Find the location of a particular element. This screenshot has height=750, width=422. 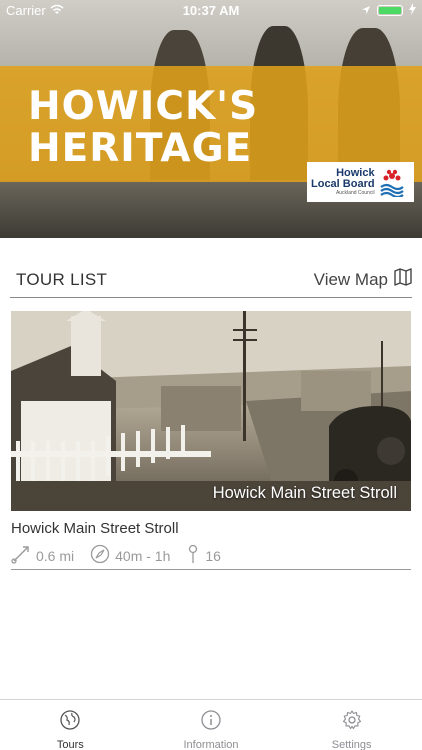

hero-title: HOWICK'S HERITAGE is located at coordinates (143, 128).